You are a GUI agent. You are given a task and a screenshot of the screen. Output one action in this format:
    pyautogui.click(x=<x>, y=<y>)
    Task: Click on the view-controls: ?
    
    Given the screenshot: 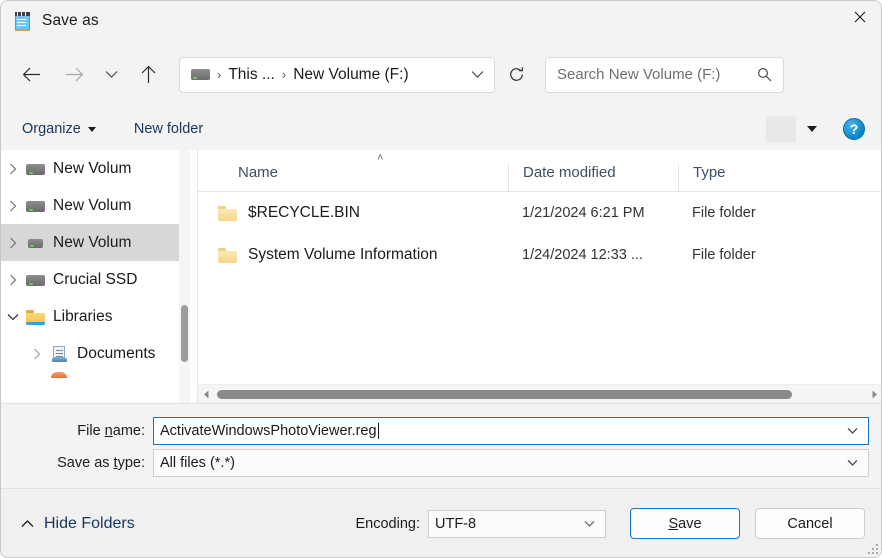 What is the action you would take?
    pyautogui.click(x=823, y=129)
    